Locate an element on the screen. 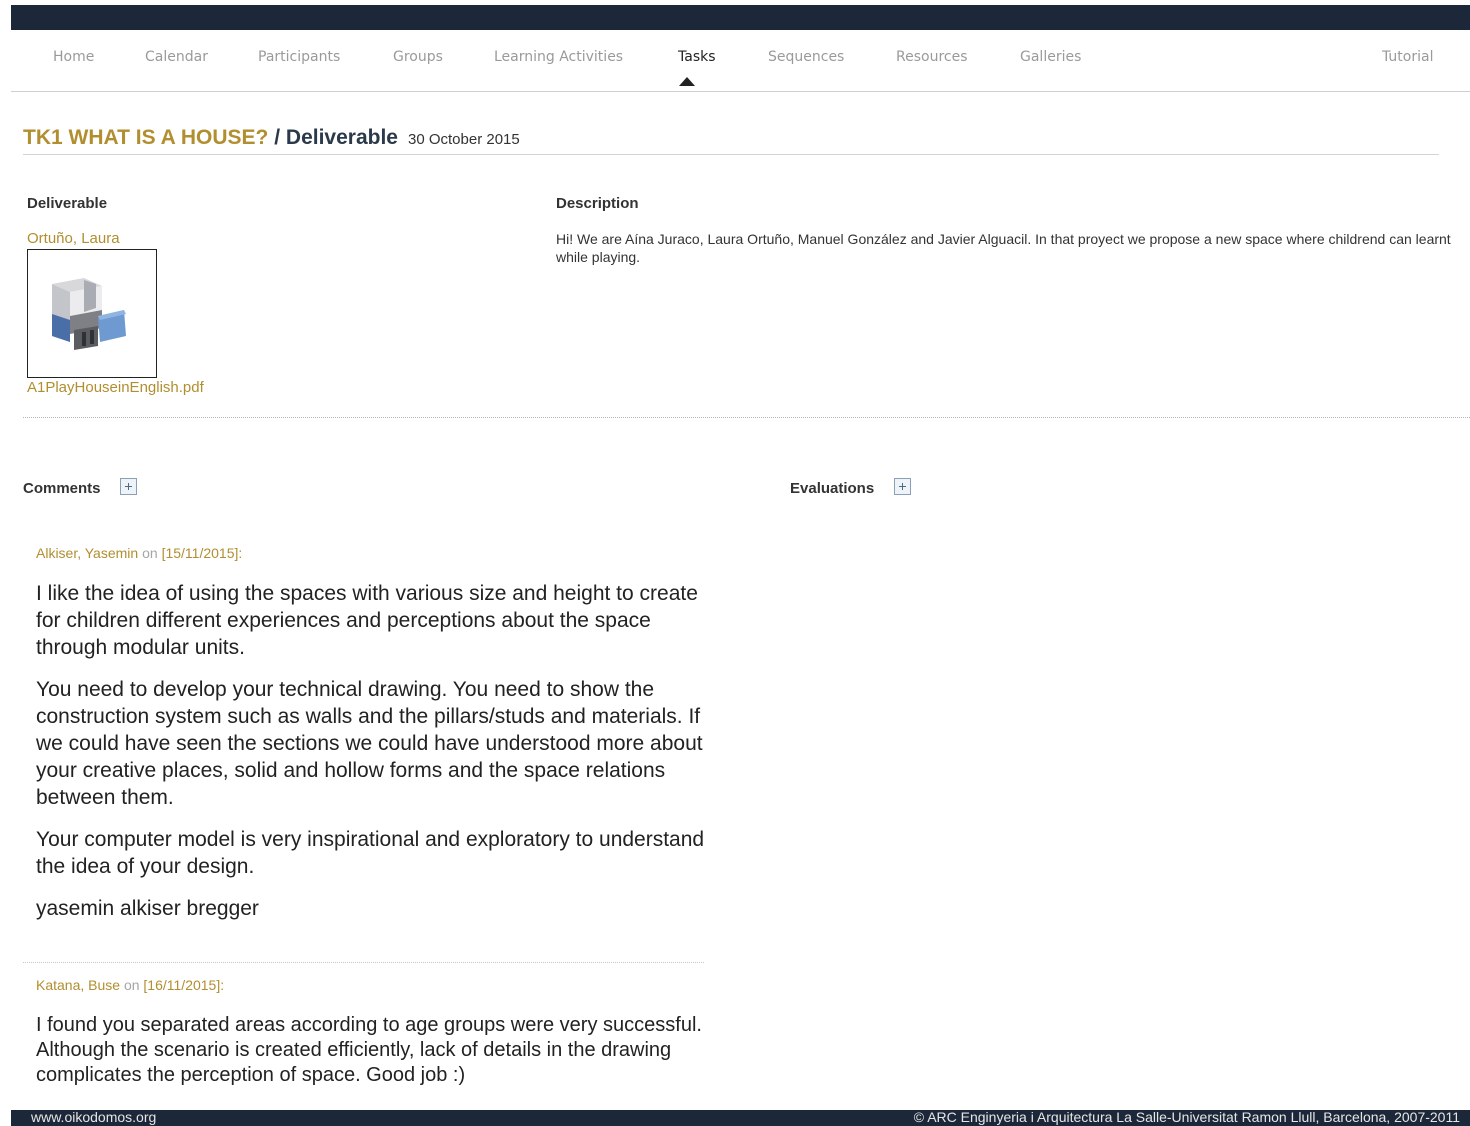  comment-date: [16/11/2015]: is located at coordinates (184, 985).